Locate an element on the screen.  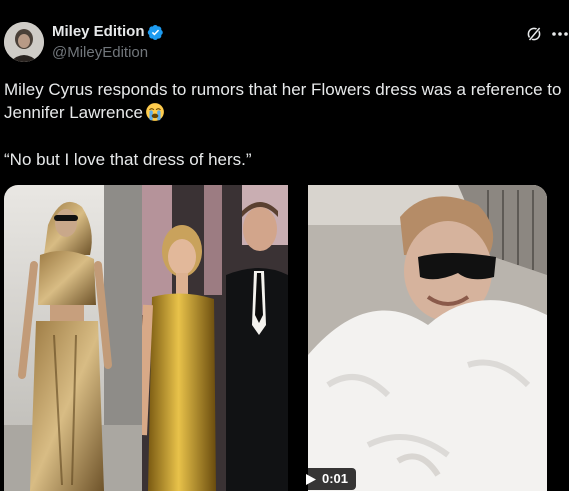
tweet-header: Miley Edition @MileyEdition is located at coordinates (284, 35).